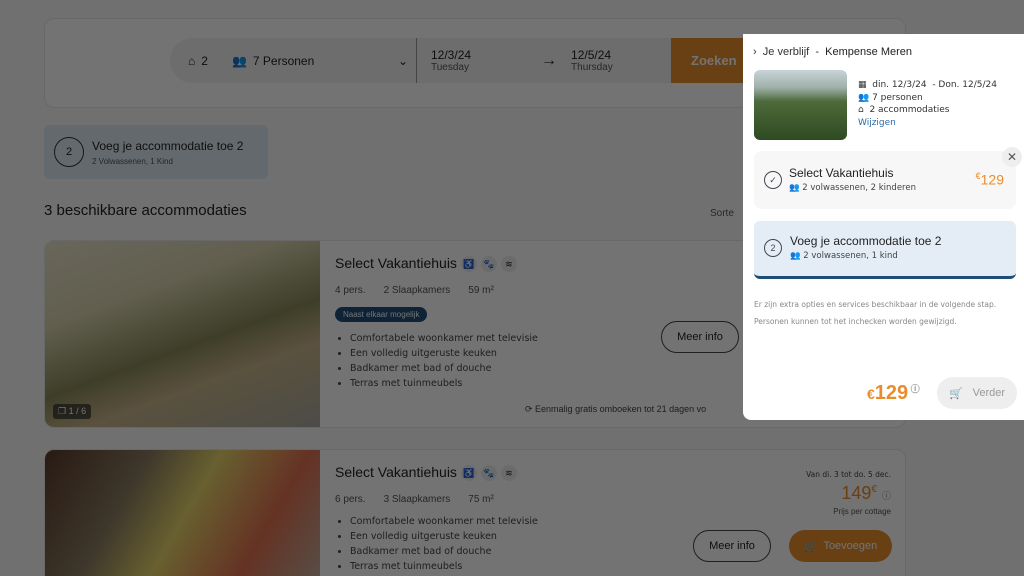 This screenshot has width=1024, height=576. What do you see at coordinates (417, 290) in the screenshot?
I see `bedrooms-feature: 2 Slaapkamers` at bounding box center [417, 290].